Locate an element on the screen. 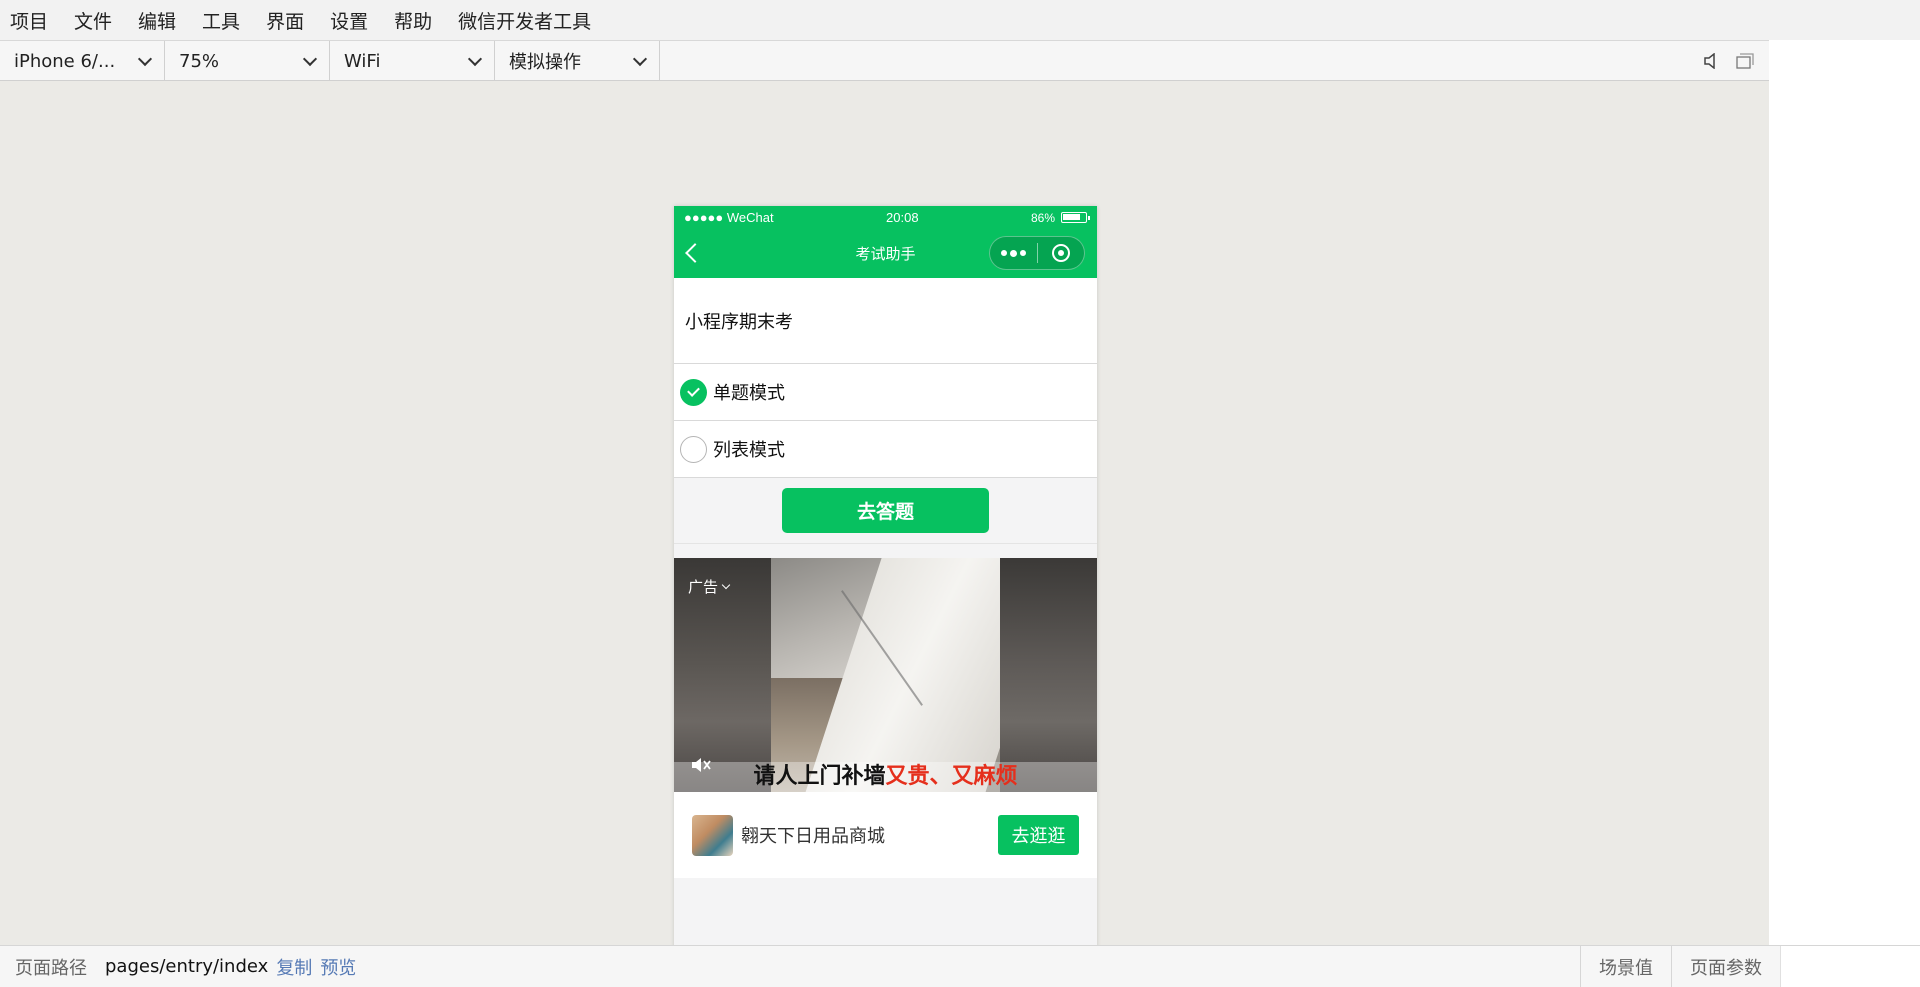 The image size is (1920, 987). menu-devtools: 微信开发者工具 is located at coordinates (524, 20).